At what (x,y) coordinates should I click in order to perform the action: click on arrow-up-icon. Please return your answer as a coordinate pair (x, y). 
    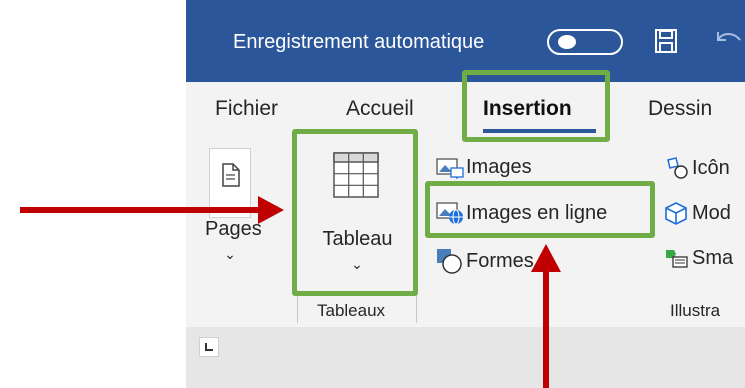
    Looking at the image, I should click on (546, 316).